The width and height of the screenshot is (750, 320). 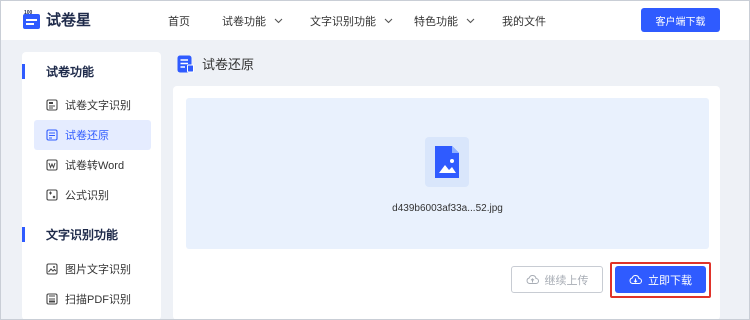 I want to click on doc-word-icon, so click(x=52, y=165).